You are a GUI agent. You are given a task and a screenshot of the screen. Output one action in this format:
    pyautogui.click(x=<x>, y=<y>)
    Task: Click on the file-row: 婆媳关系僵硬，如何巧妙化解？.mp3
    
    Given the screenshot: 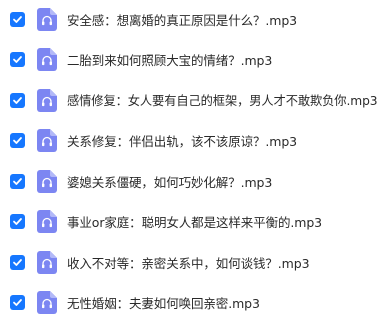 What is the action you would take?
    pyautogui.click(x=191, y=181)
    